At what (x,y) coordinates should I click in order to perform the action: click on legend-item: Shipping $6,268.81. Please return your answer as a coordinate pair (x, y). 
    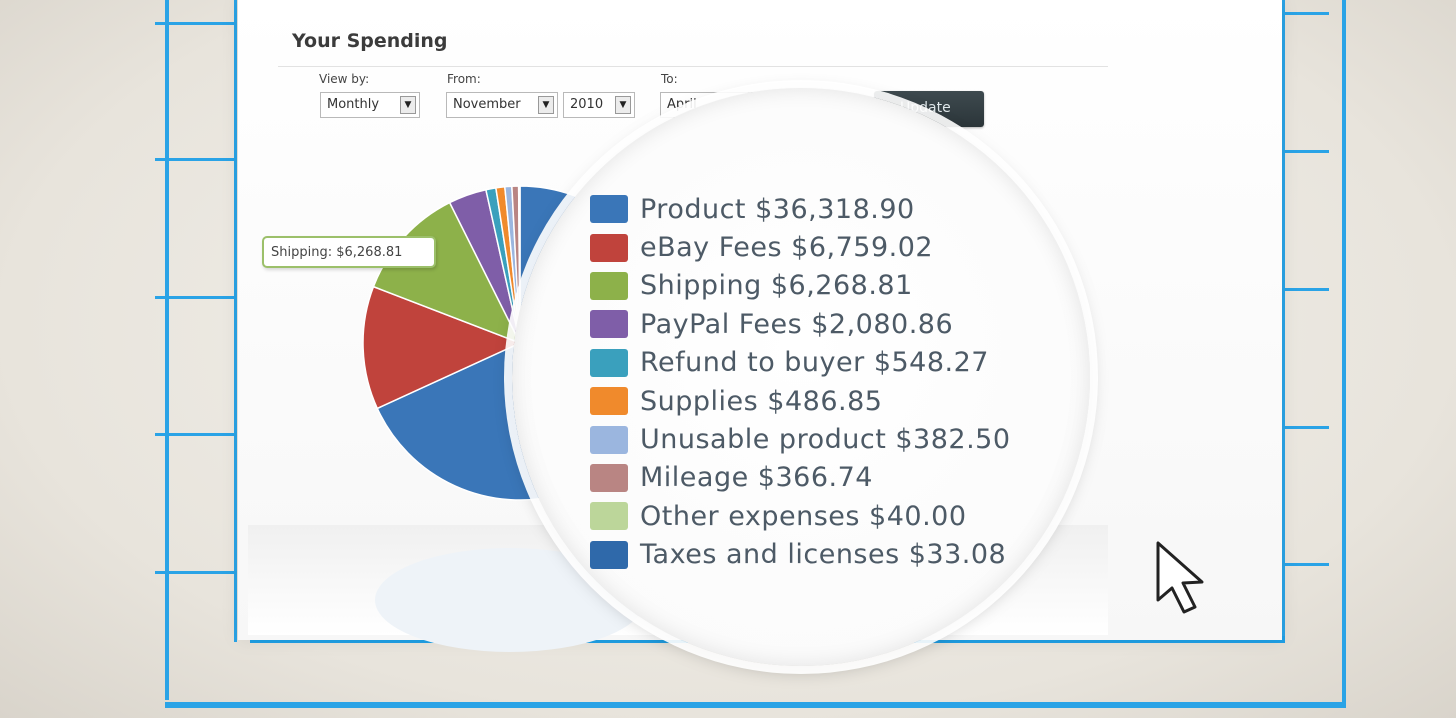
    Looking at the image, I should click on (800, 286).